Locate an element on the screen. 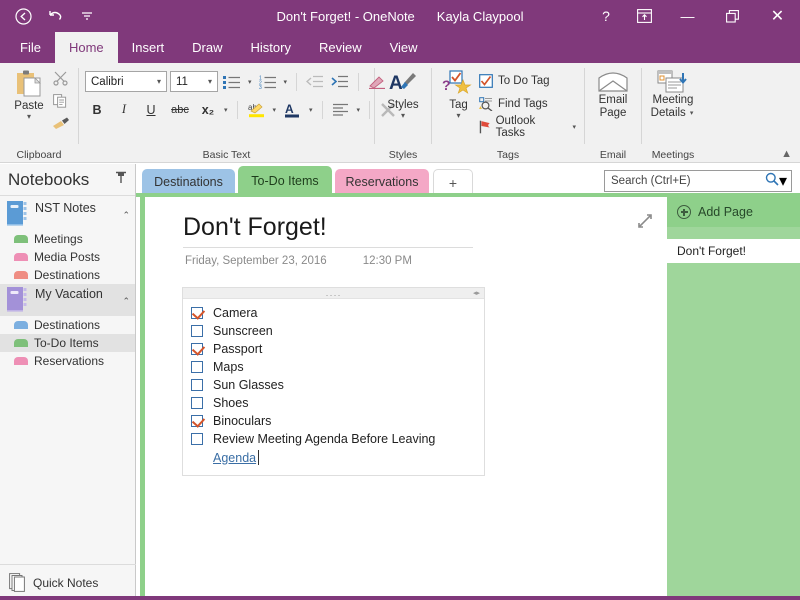 The height and width of the screenshot is (600, 800). font-color-icon: A is located at coordinates (292, 109).